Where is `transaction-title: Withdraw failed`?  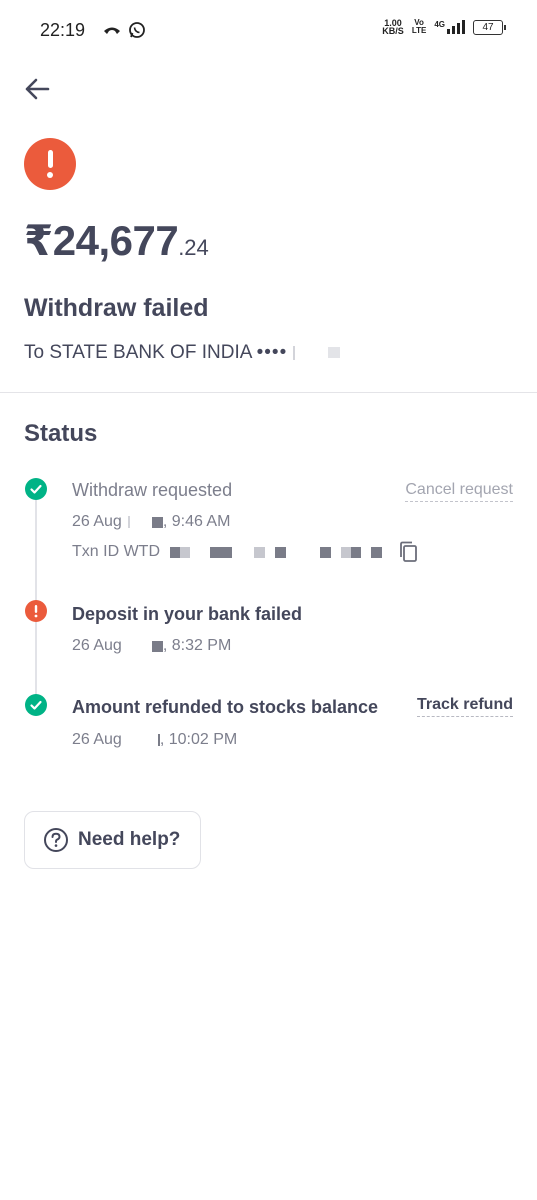 transaction-title: Withdraw failed is located at coordinates (116, 308).